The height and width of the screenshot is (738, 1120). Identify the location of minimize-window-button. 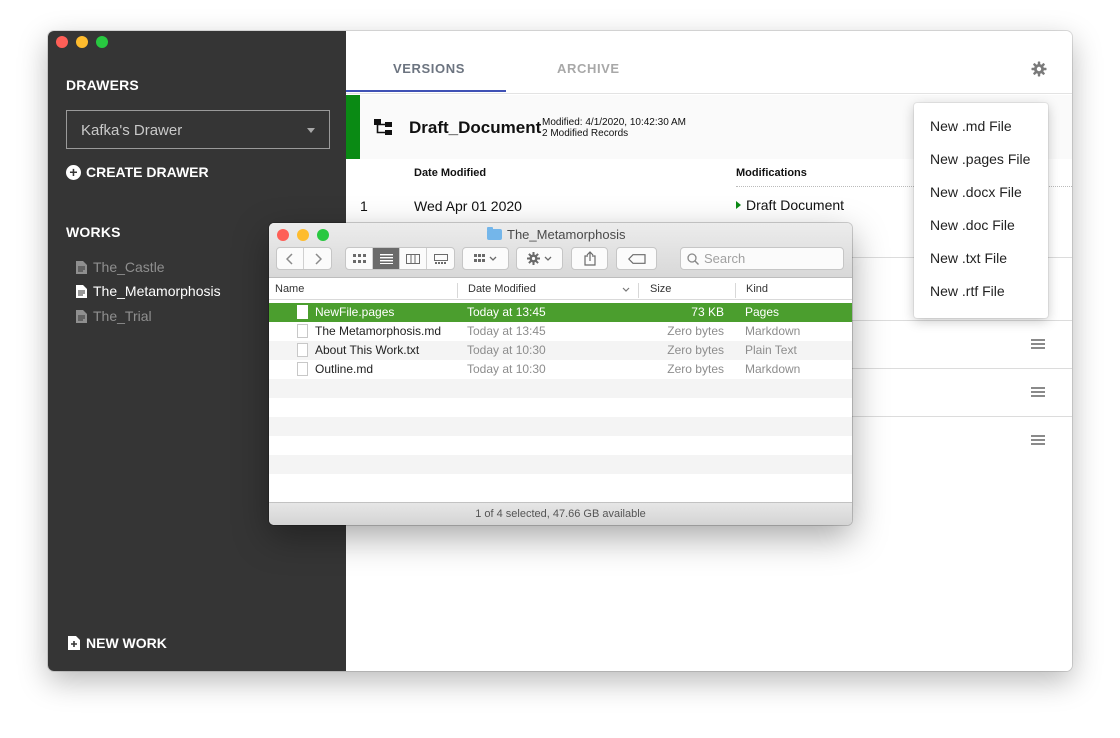
(82, 42).